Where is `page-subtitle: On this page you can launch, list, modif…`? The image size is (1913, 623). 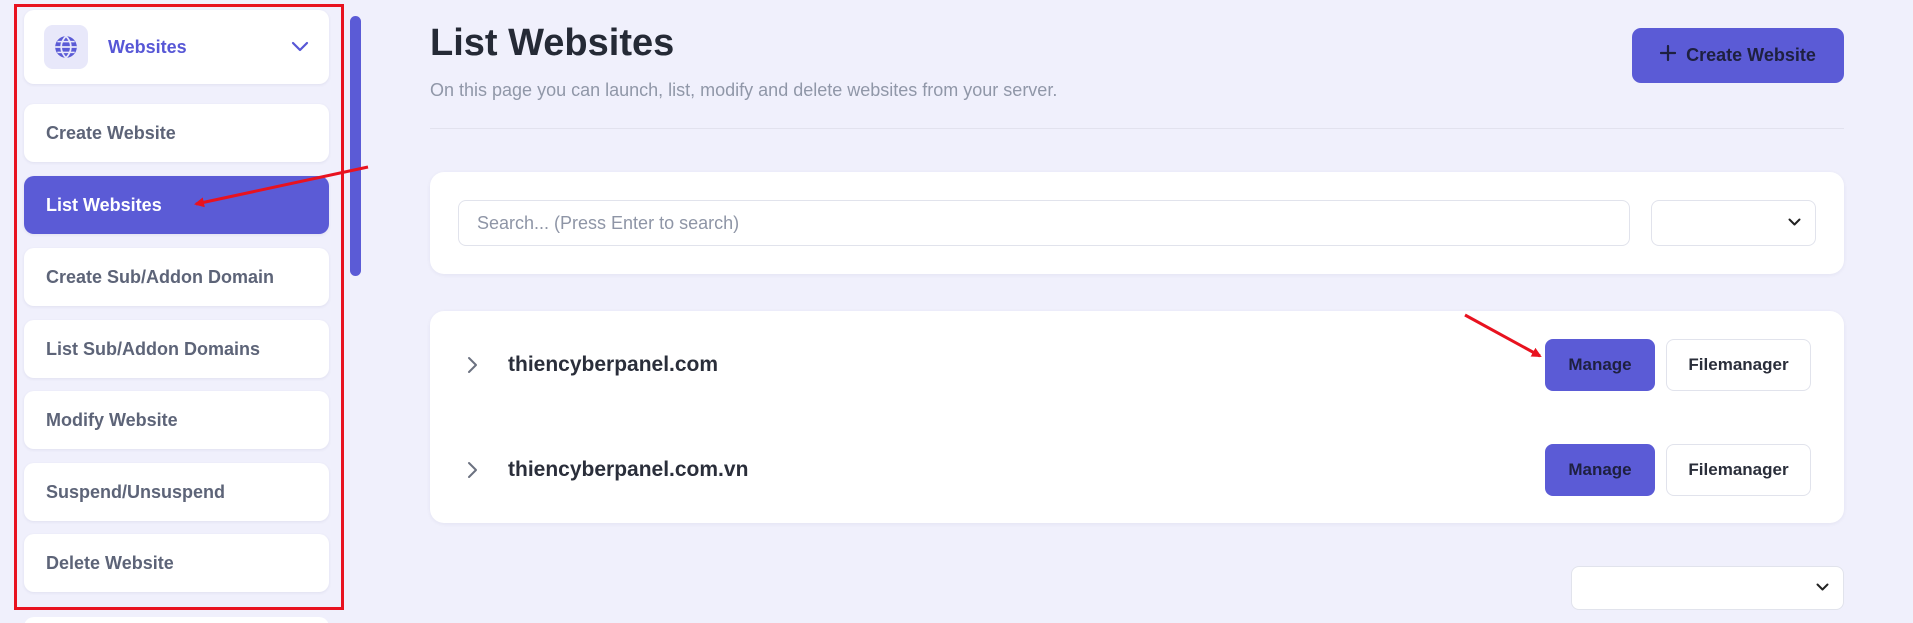 page-subtitle: On this page you can launch, list, modif… is located at coordinates (744, 90).